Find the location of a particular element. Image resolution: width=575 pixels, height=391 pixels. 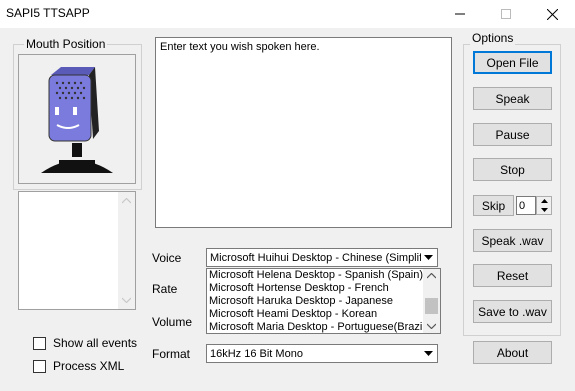

open-file-button: Open File is located at coordinates (512, 62).